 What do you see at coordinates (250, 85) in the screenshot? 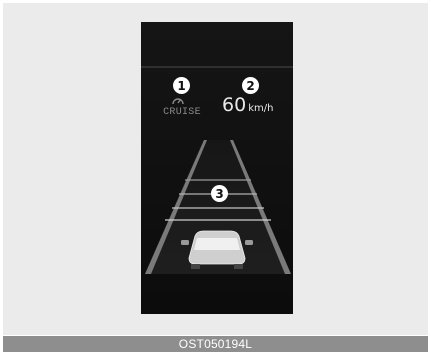
I see `callout-2: 2` at bounding box center [250, 85].